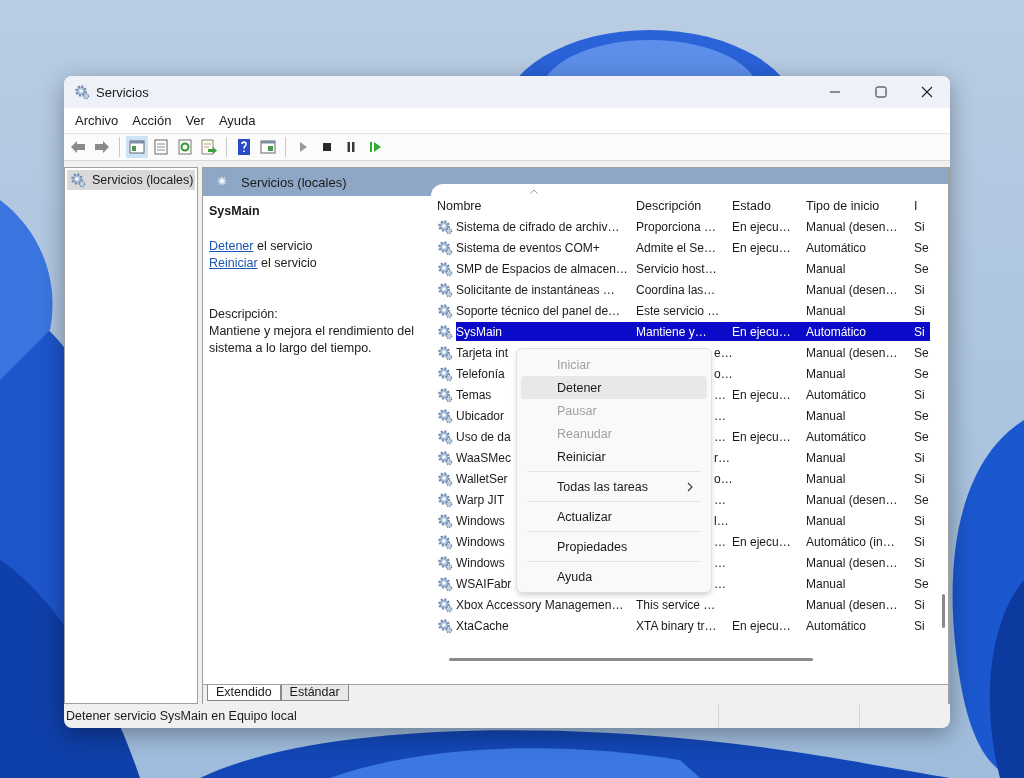 This screenshot has width=1024, height=778. What do you see at coordinates (614, 486) in the screenshot?
I see `menu-item: Todas las tareas` at bounding box center [614, 486].